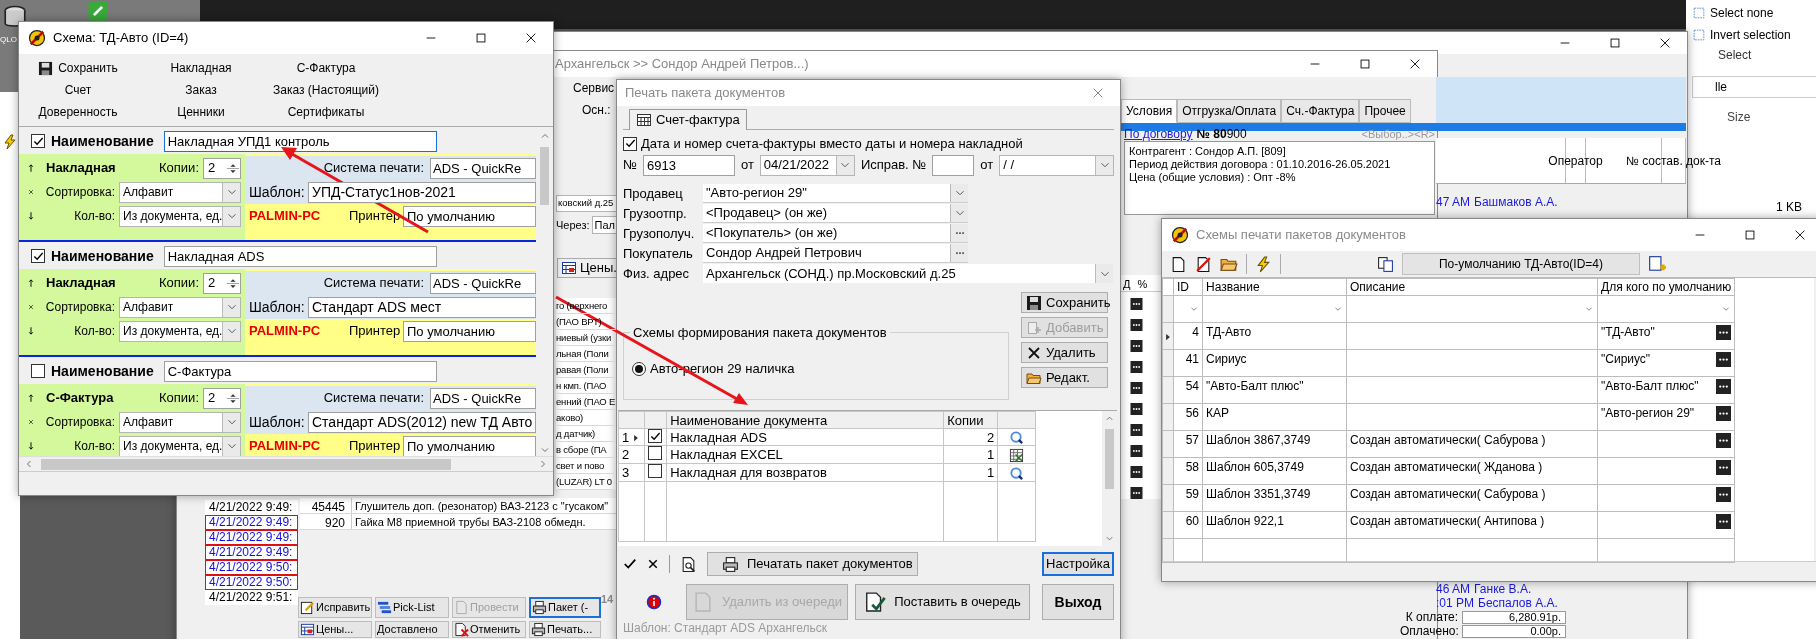 The height and width of the screenshot is (639, 1816). What do you see at coordinates (1521, 264) in the screenshot?
I see `default-scheme-button: По-умолчанию ТД-Авто(ID=4)` at bounding box center [1521, 264].